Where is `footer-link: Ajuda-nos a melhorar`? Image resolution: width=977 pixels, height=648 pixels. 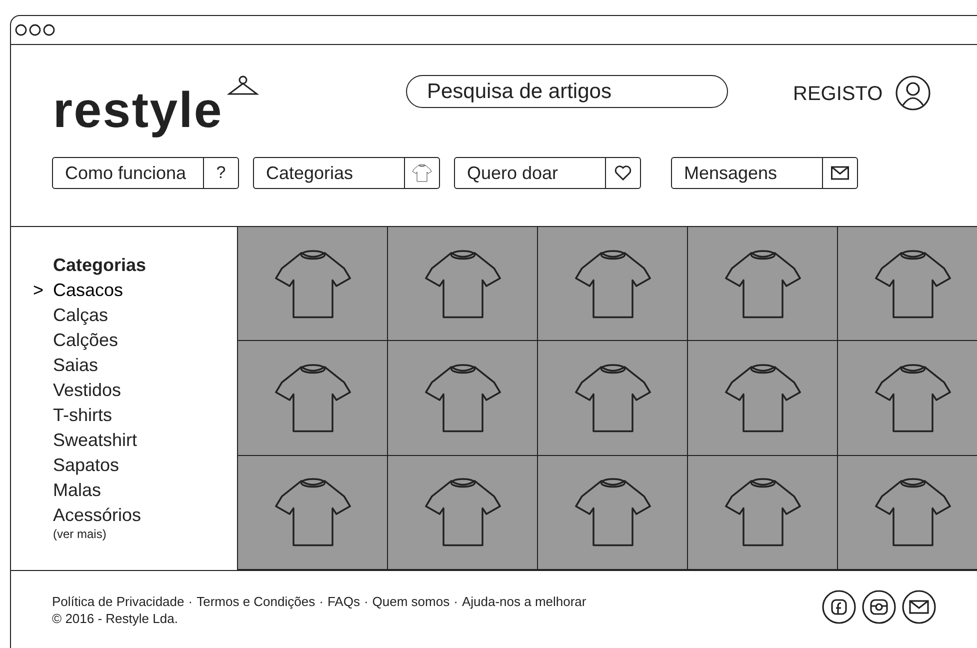 footer-link: Ajuda-nos a melhorar is located at coordinates (524, 601).